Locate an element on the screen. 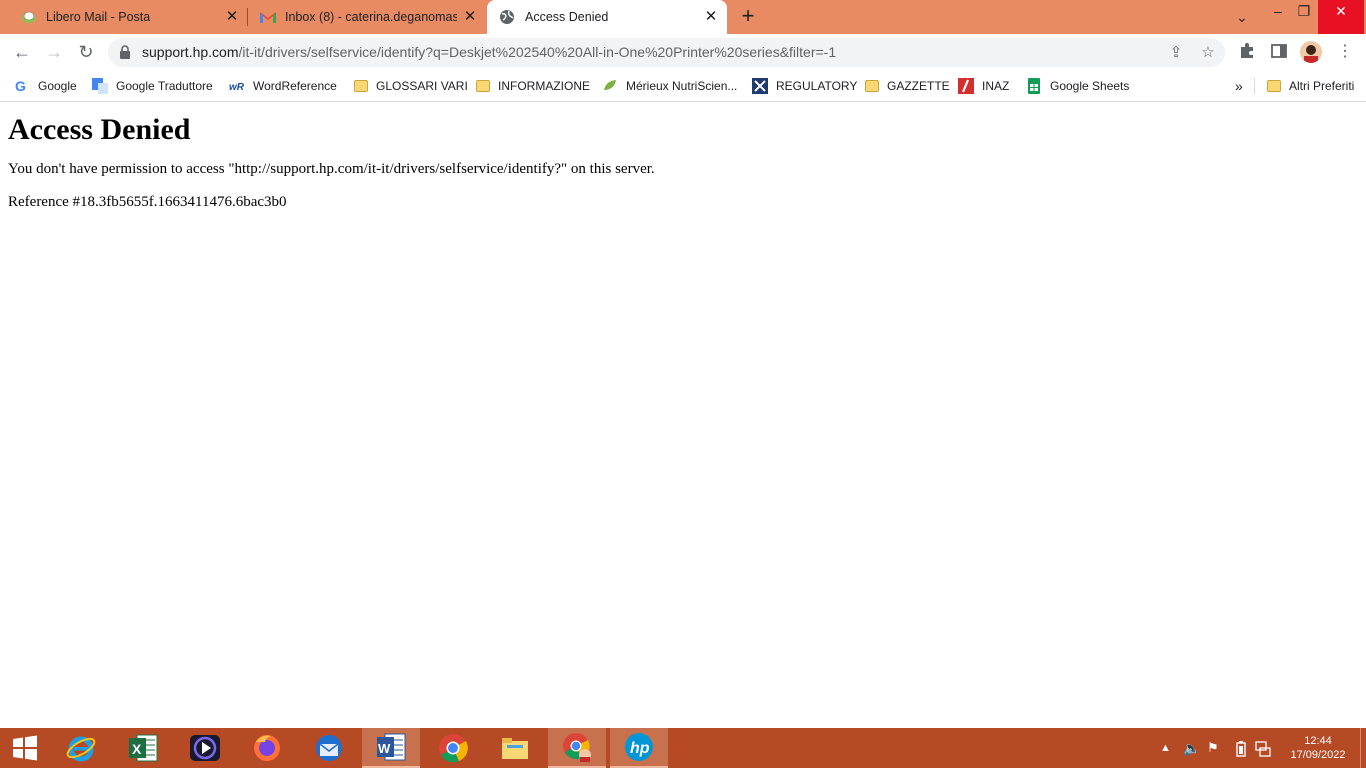  google-translate-icon is located at coordinates (100, 86).